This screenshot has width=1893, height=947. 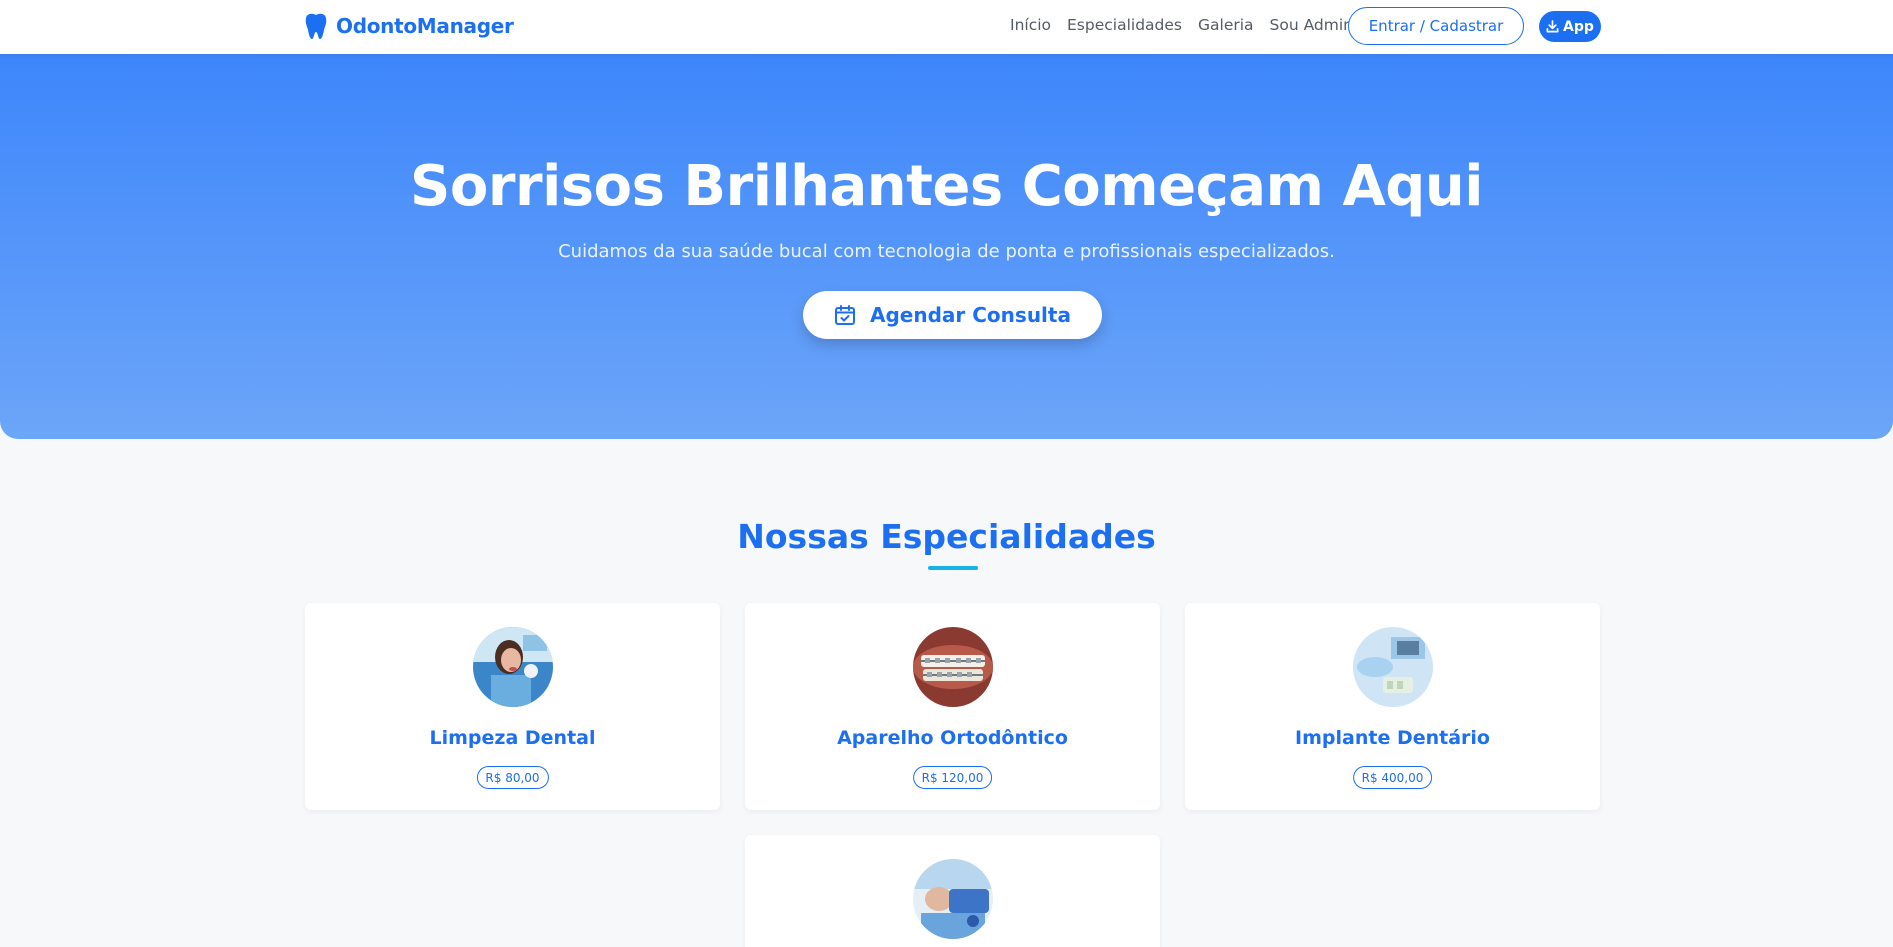 I want to click on nav-link-especialidades: Especialidades, so click(x=1124, y=25).